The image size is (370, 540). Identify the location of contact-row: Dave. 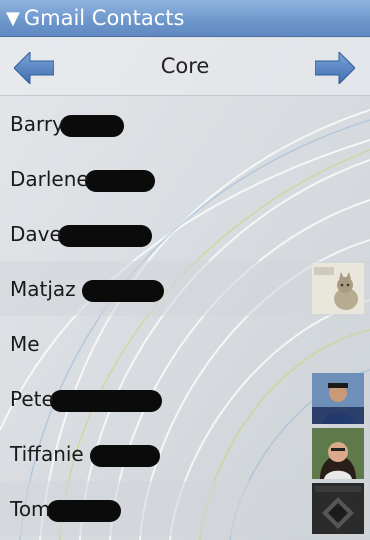
(185, 233).